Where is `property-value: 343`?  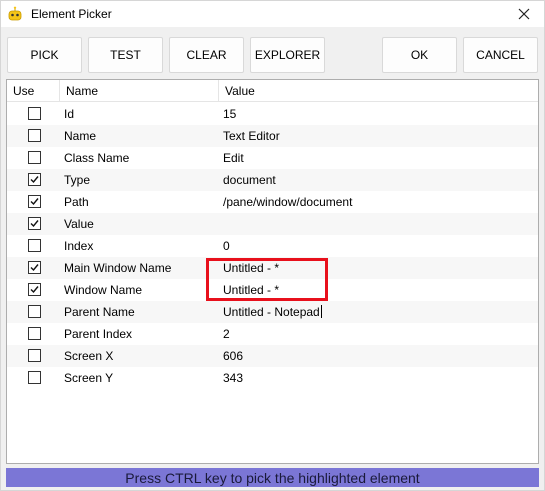
property-value: 343 is located at coordinates (233, 378).